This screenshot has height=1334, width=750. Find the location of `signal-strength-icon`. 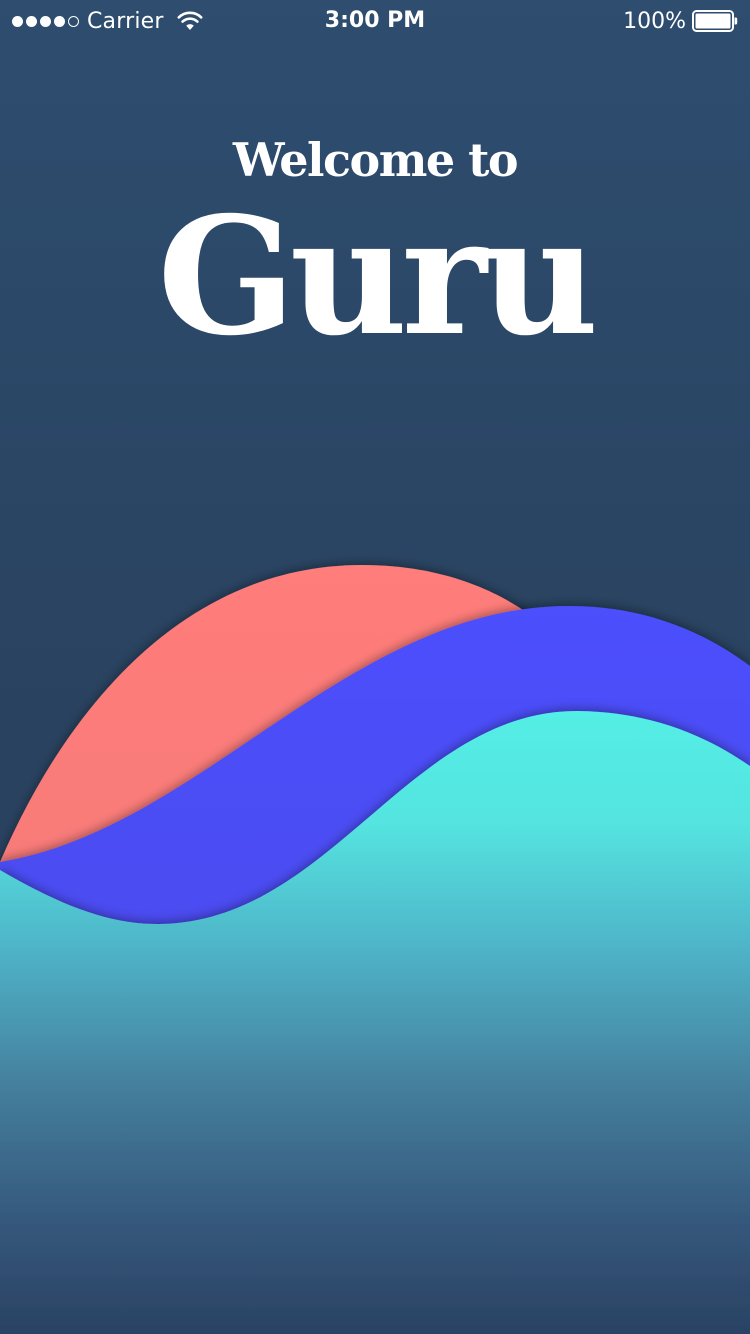

signal-strength-icon is located at coordinates (45, 21).